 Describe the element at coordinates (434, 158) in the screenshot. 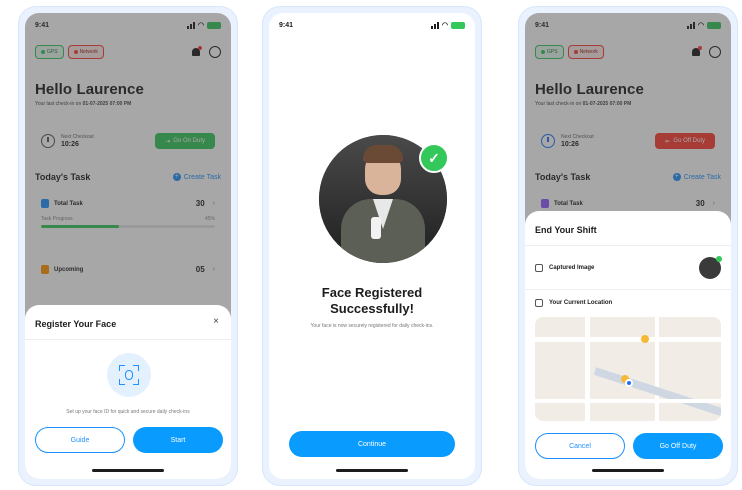

I see `check-icon: ✓` at that location.